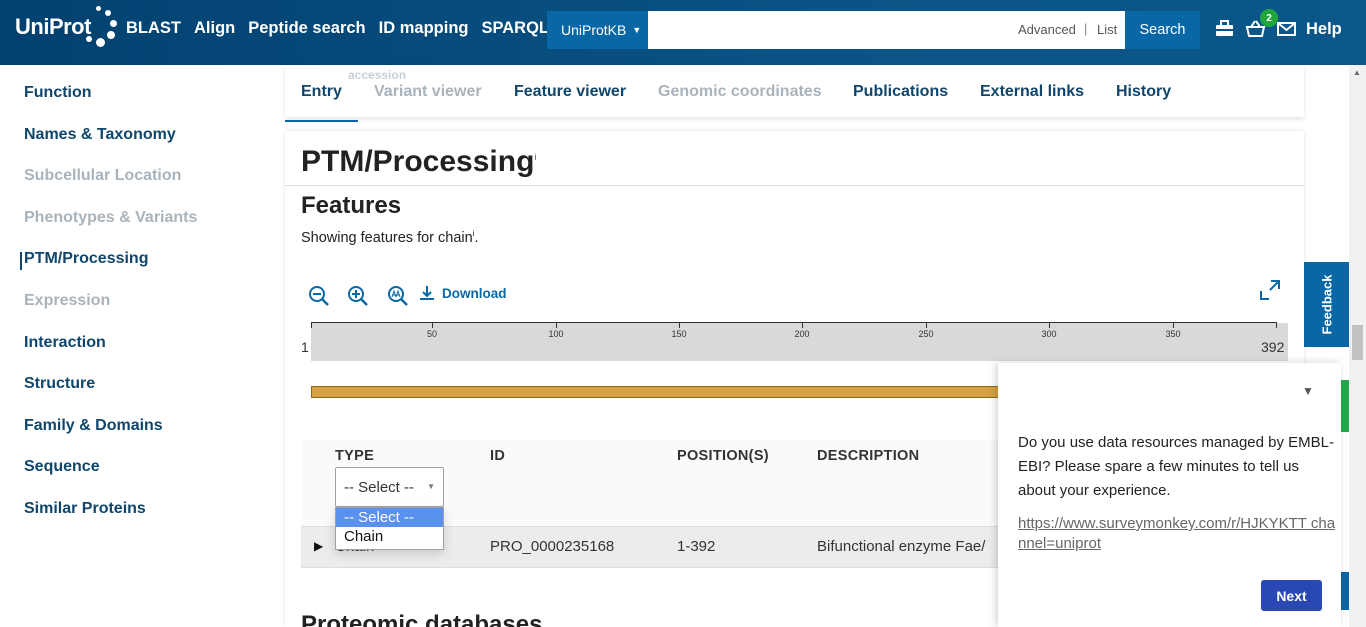  I want to click on sidebar-active-marker, so click(21, 261).